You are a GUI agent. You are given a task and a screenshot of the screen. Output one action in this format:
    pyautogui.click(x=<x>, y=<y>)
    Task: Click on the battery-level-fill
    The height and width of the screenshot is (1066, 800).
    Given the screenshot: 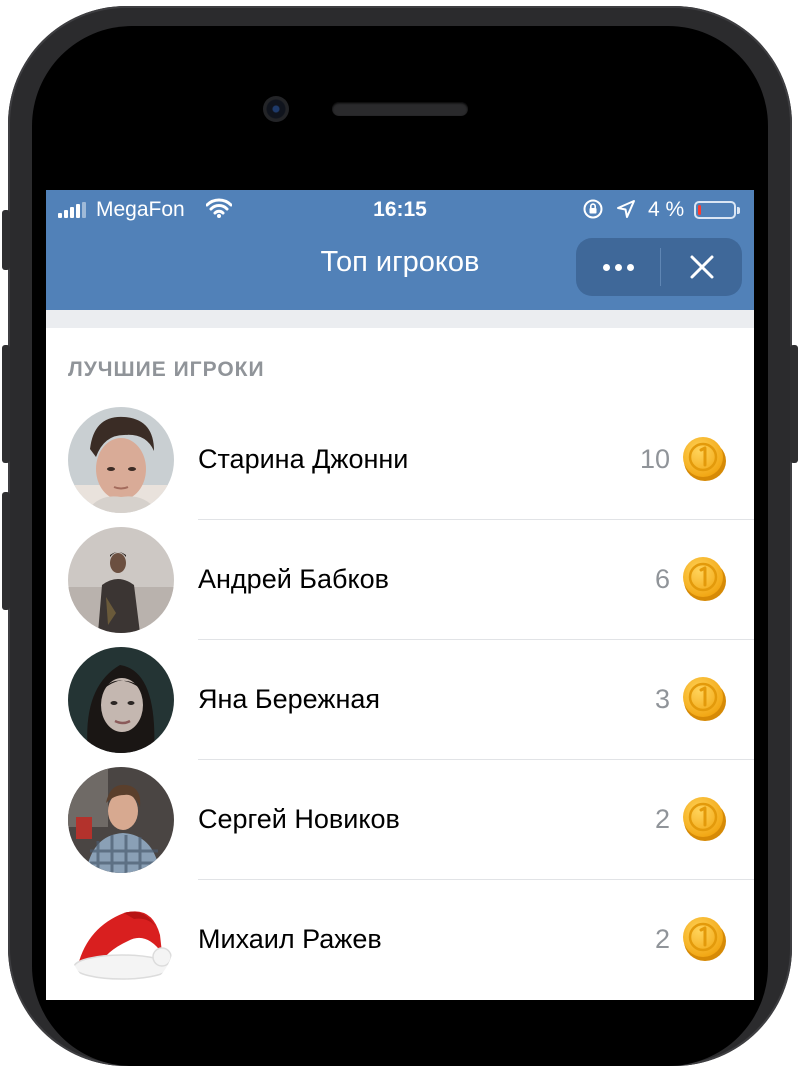 What is the action you would take?
    pyautogui.click(x=699, y=210)
    